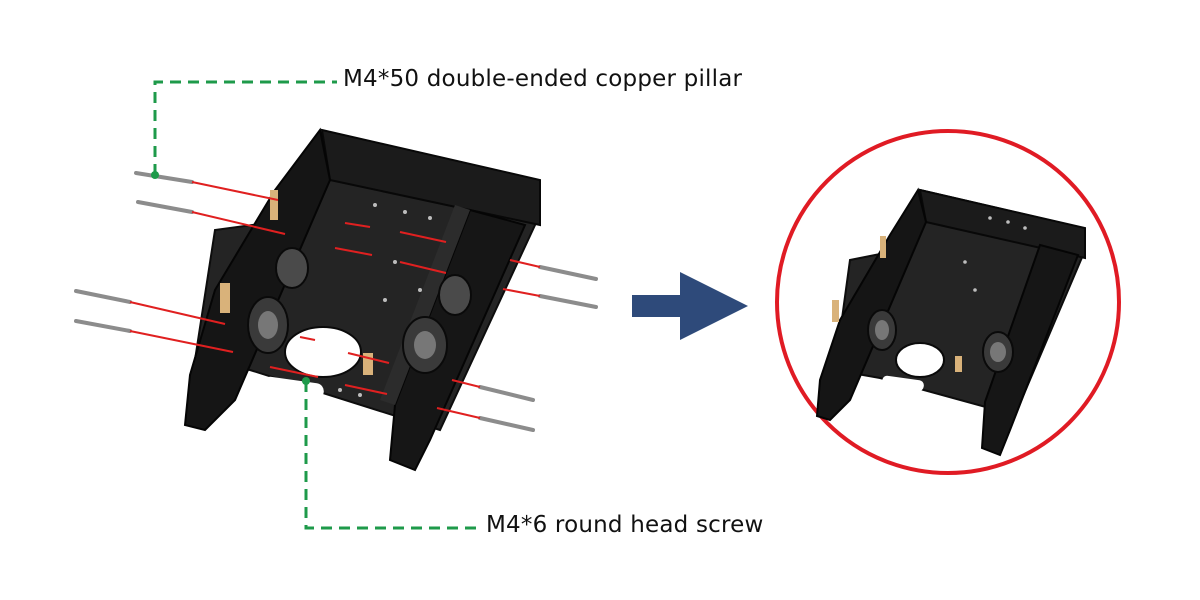 This screenshot has width=1200, height=600. What do you see at coordinates (155, 175) in the screenshot?
I see `callout-pillar-dot` at bounding box center [155, 175].